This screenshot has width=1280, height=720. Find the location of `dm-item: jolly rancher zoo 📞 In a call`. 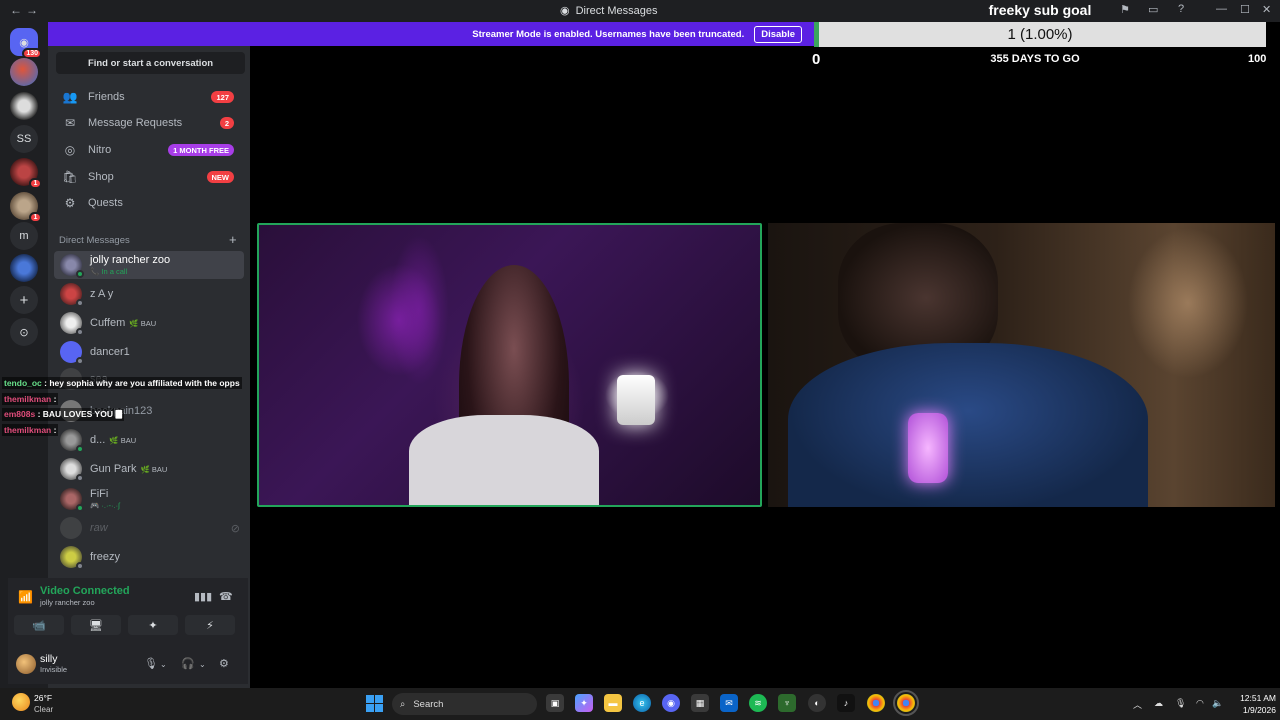

dm-item: jolly rancher zoo 📞 In a call is located at coordinates (149, 265).